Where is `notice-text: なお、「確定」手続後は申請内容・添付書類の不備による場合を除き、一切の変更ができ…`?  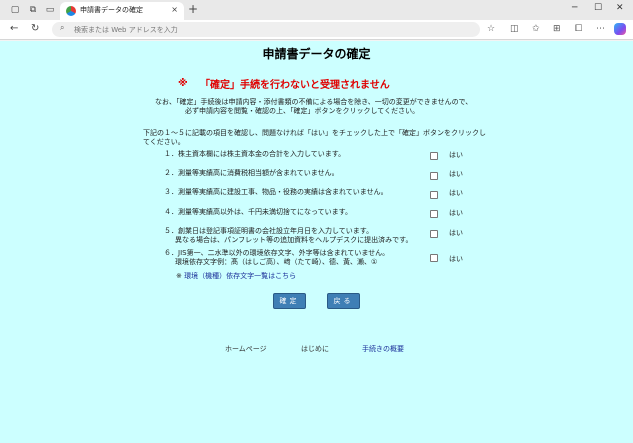
notice-text: なお、「確定」手続後は申請内容・添付書類の不備による場合を除き、一切の変更ができ… is located at coordinates (313, 107).